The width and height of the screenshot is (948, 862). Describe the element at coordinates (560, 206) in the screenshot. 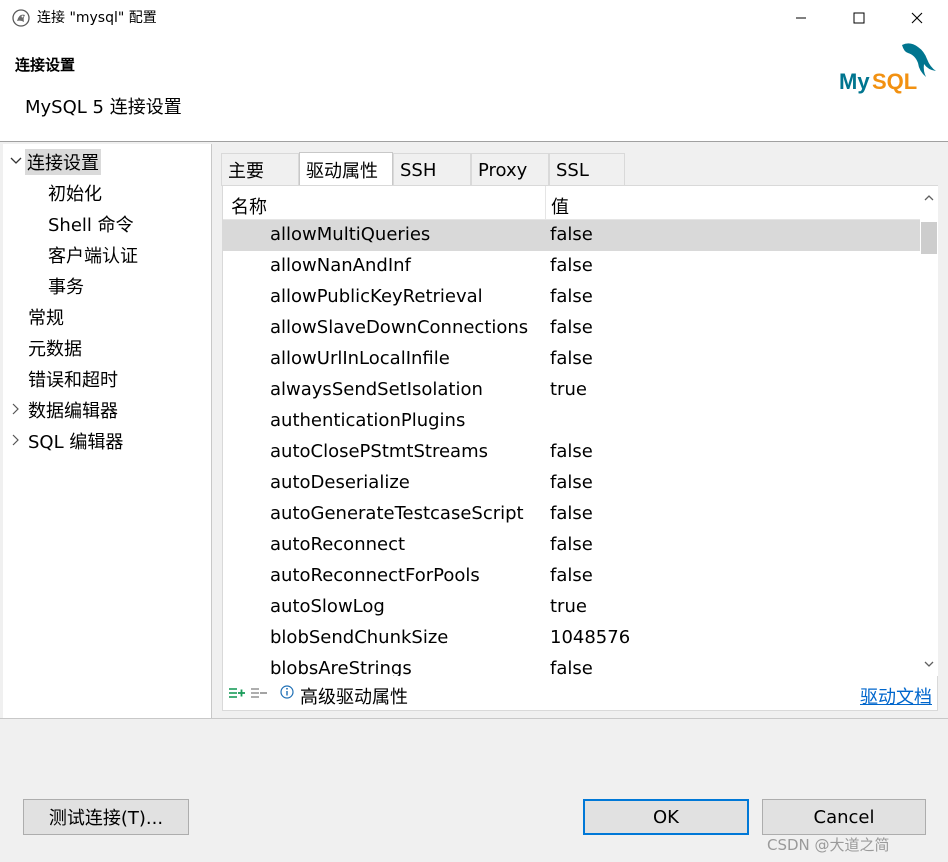

I see `column-header-value: 值` at that location.